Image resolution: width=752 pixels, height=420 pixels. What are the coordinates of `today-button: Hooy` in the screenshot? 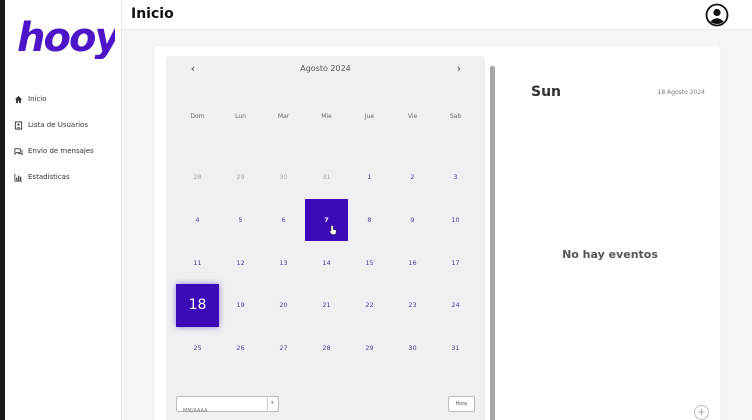 It's located at (461, 404).